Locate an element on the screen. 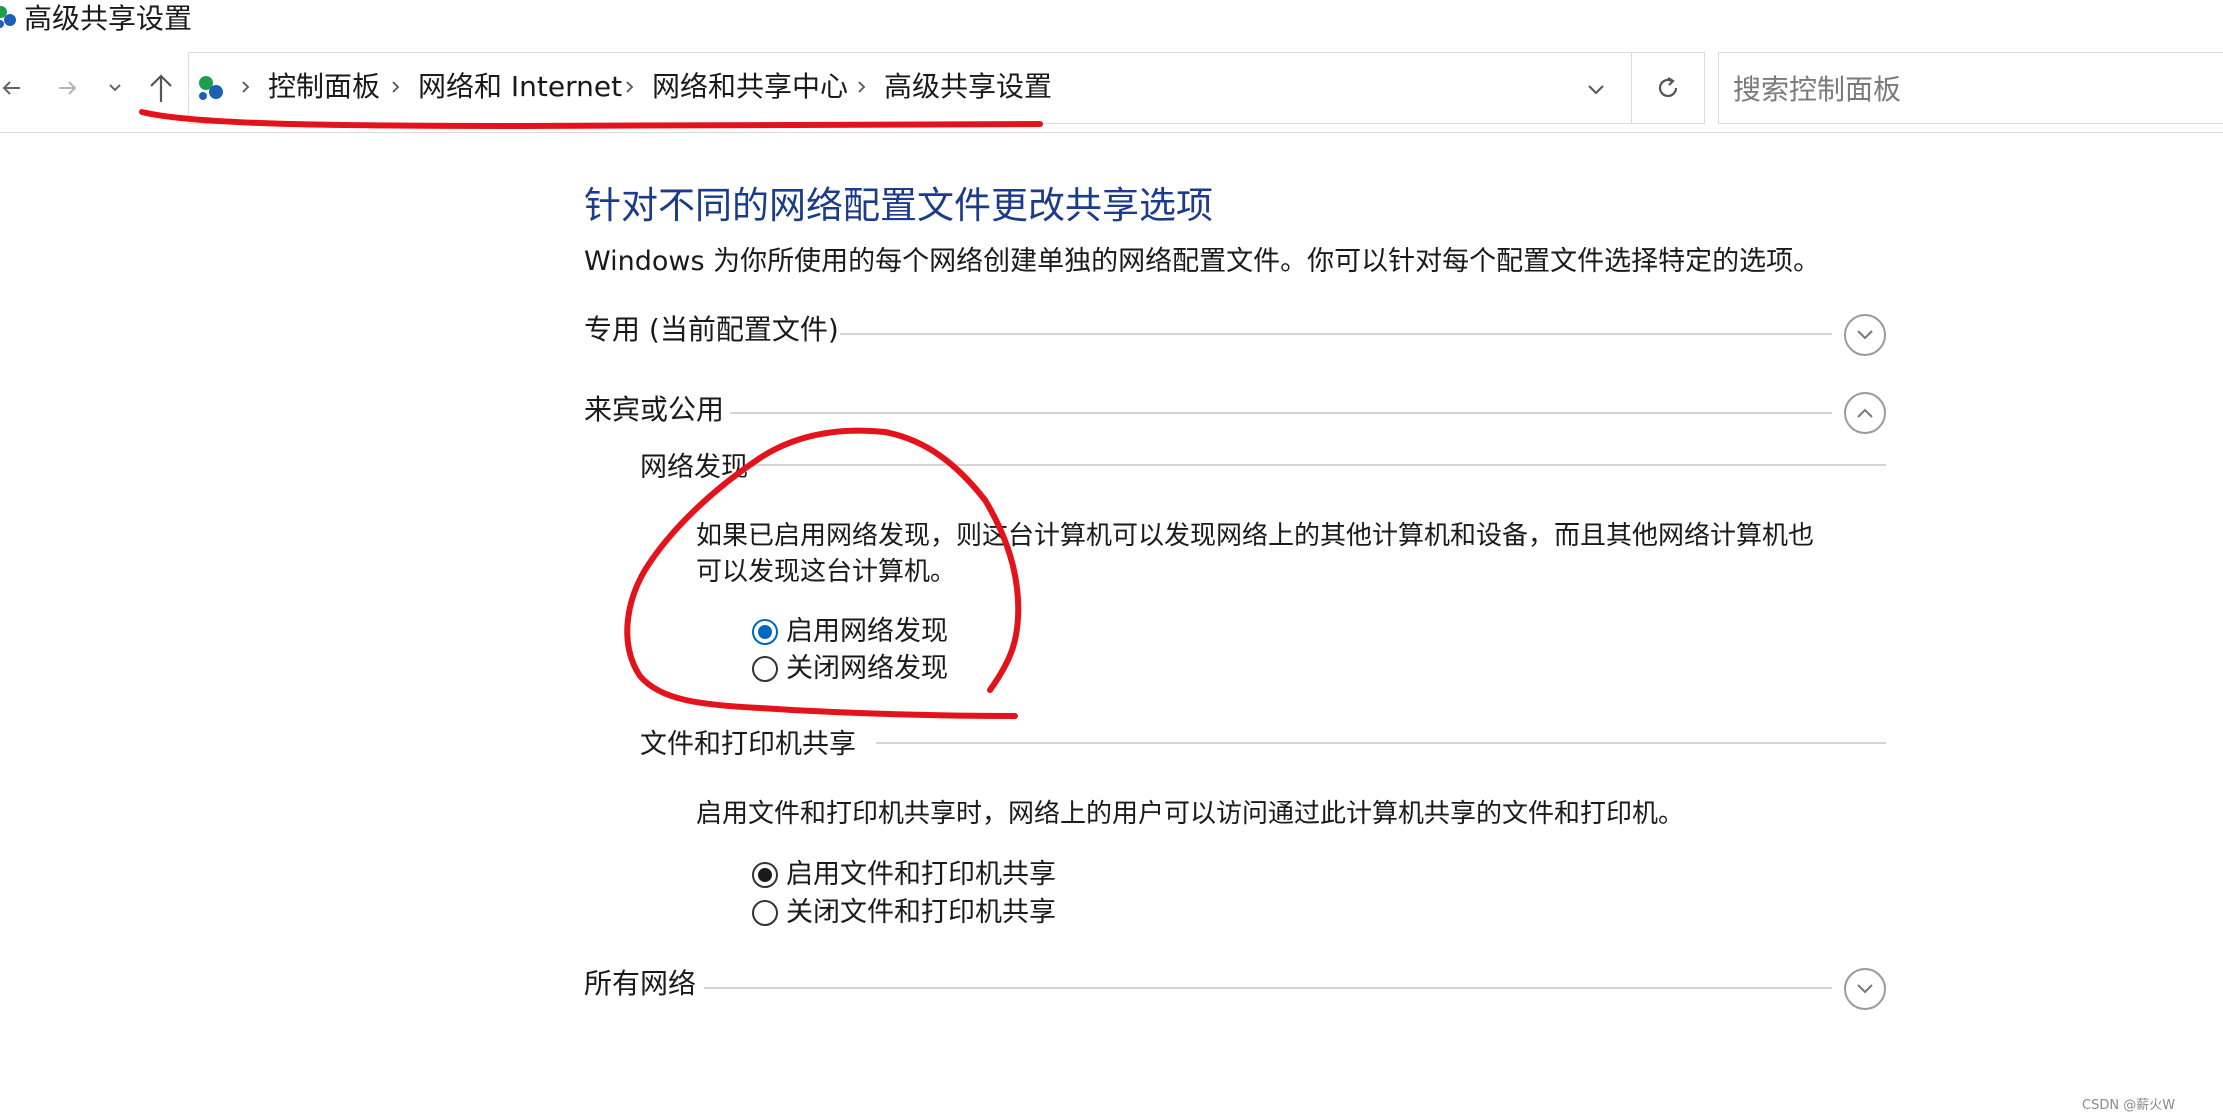 The height and width of the screenshot is (1118, 2223). page-heading: 针对不同的网络配置文件更改共享选项 is located at coordinates (898, 205).